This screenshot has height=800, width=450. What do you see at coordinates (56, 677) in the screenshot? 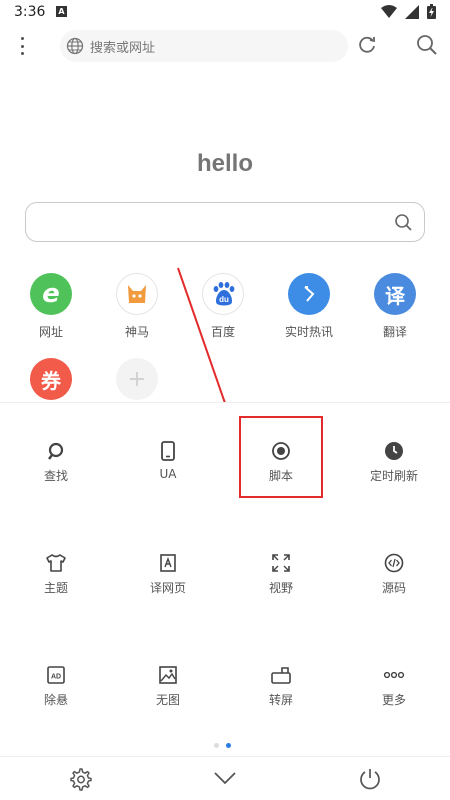
I see `svg-text: AD` at bounding box center [56, 677].